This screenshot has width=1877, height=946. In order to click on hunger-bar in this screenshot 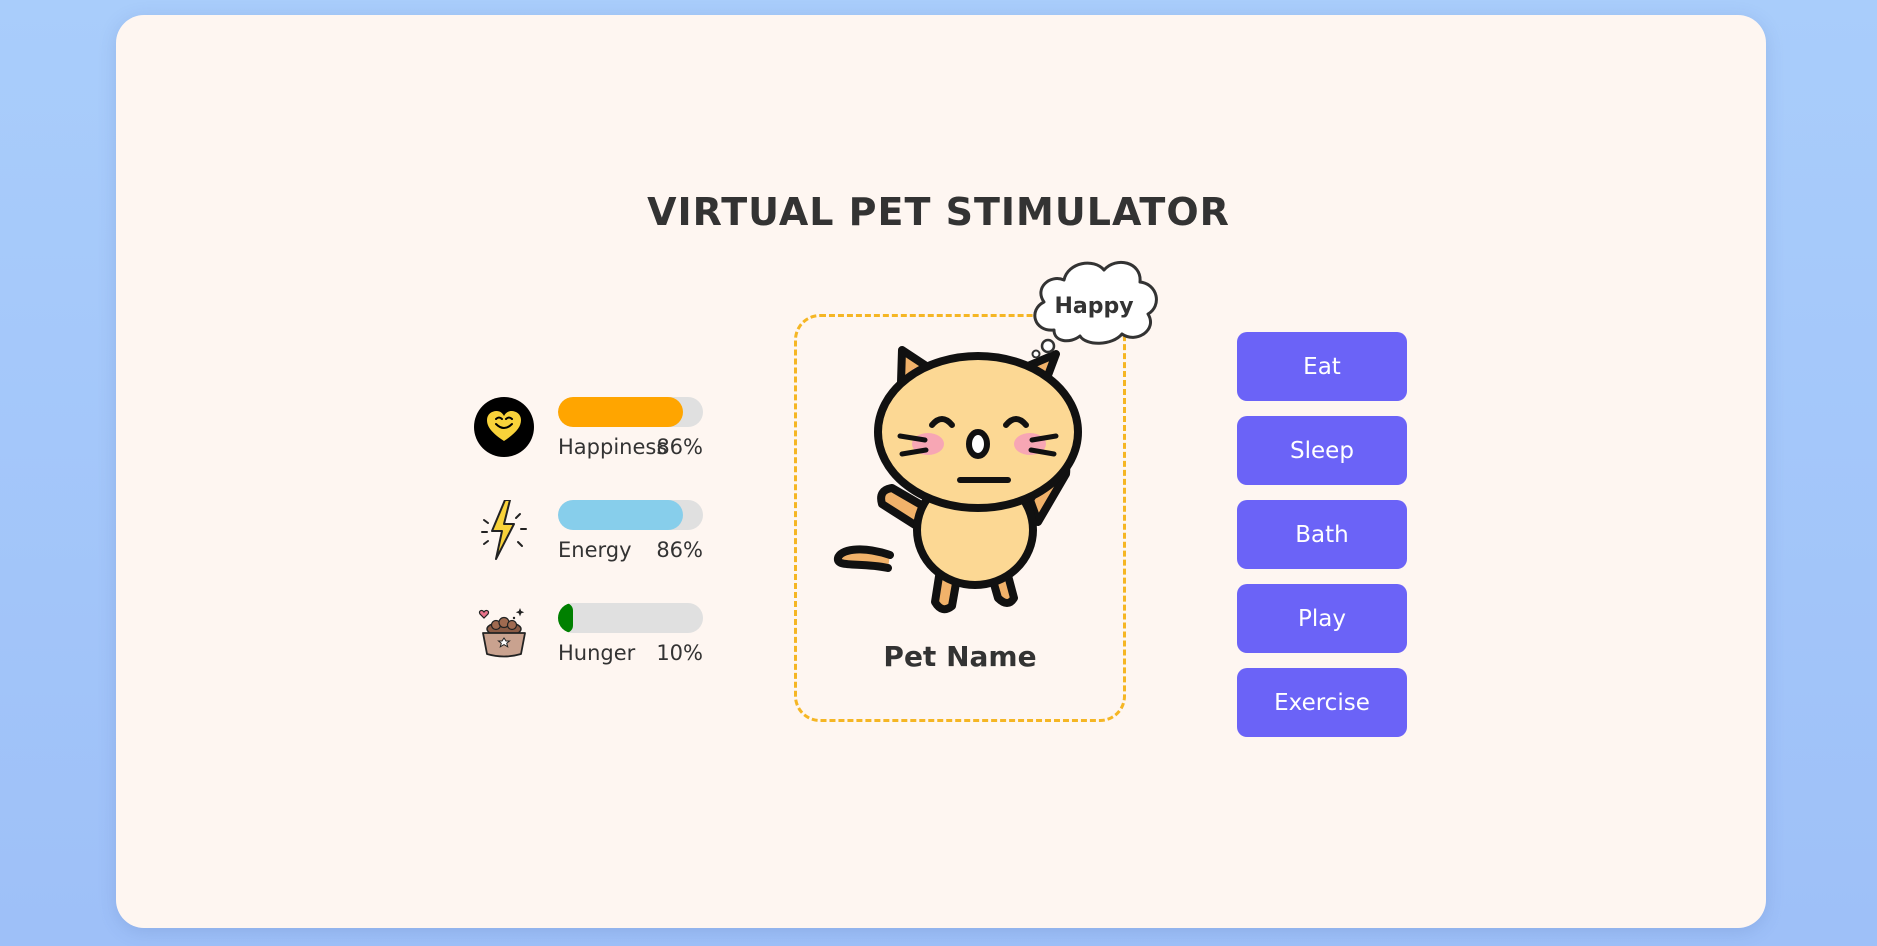, I will do `click(630, 618)`.